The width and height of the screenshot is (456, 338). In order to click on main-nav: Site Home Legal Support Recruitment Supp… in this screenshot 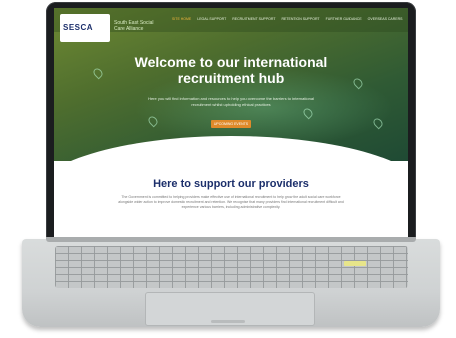, I will do `click(287, 19)`.